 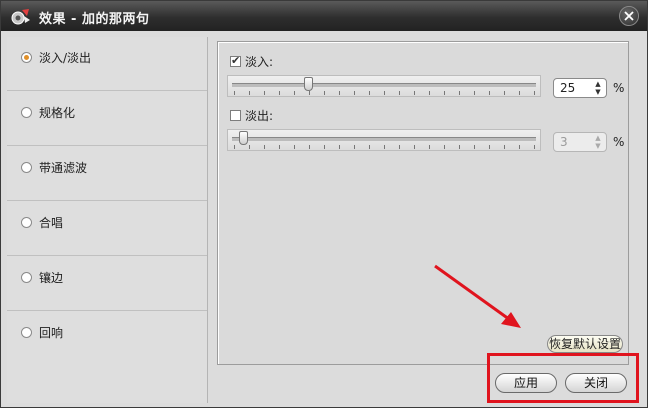 I want to click on sidebar-item-bandpass: 带通滤波, so click(x=107, y=174).